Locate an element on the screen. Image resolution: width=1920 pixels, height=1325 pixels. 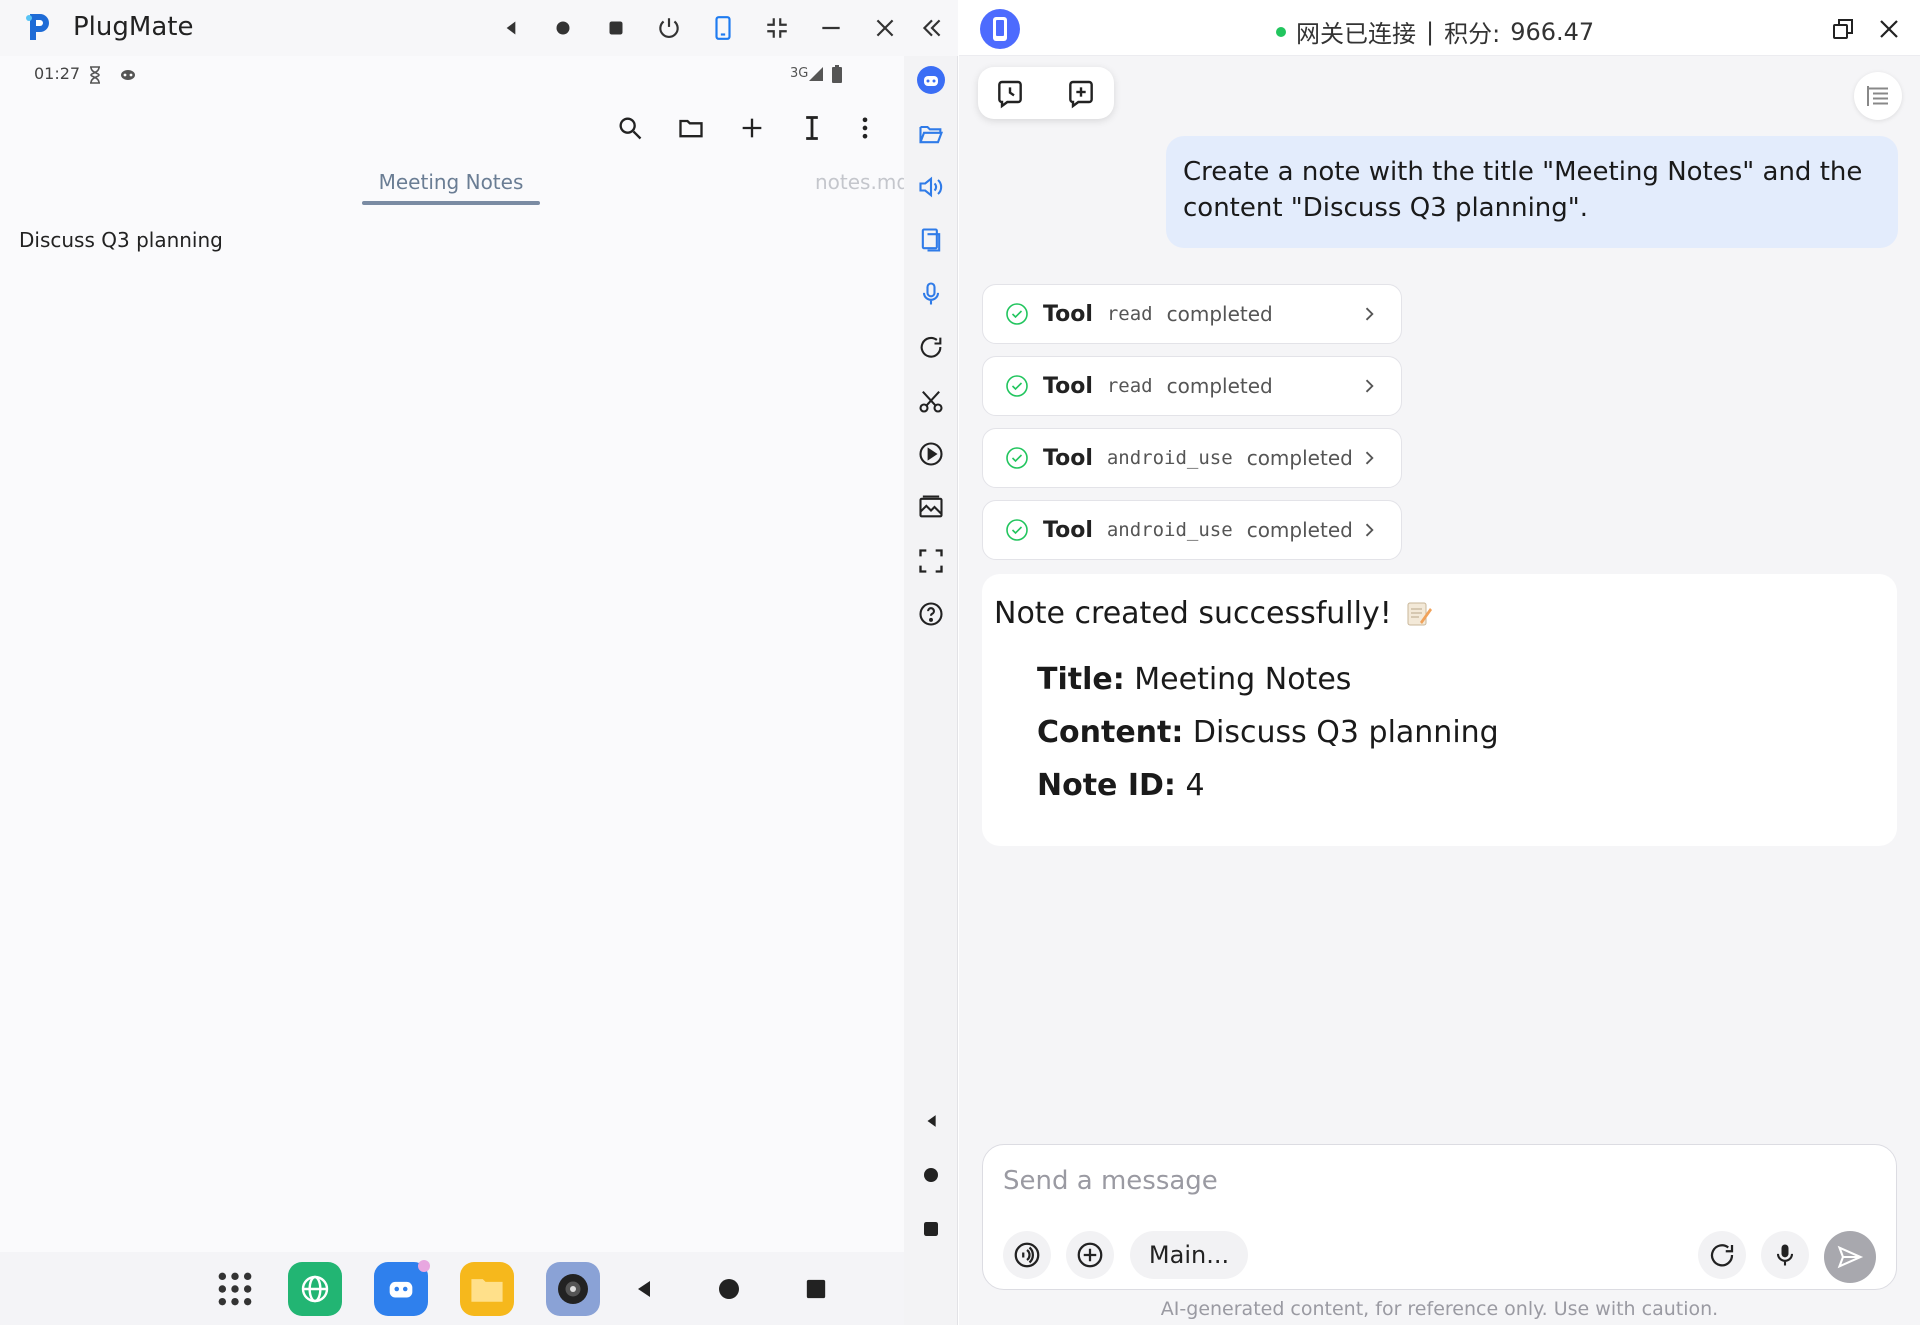
signal-icon is located at coordinates (816, 74).